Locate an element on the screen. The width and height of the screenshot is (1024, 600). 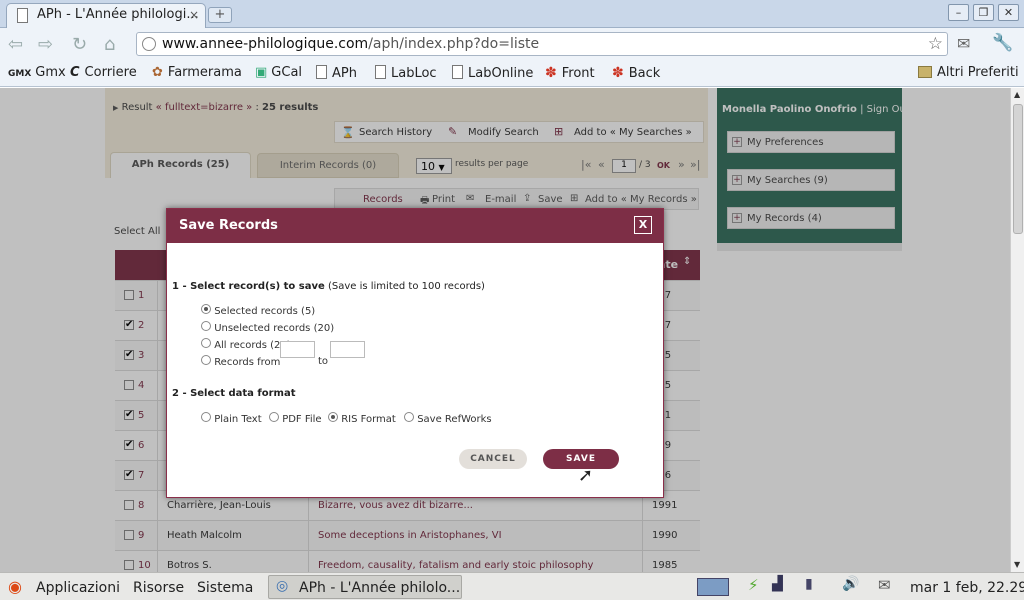
radio-selected is located at coordinates (206, 309).